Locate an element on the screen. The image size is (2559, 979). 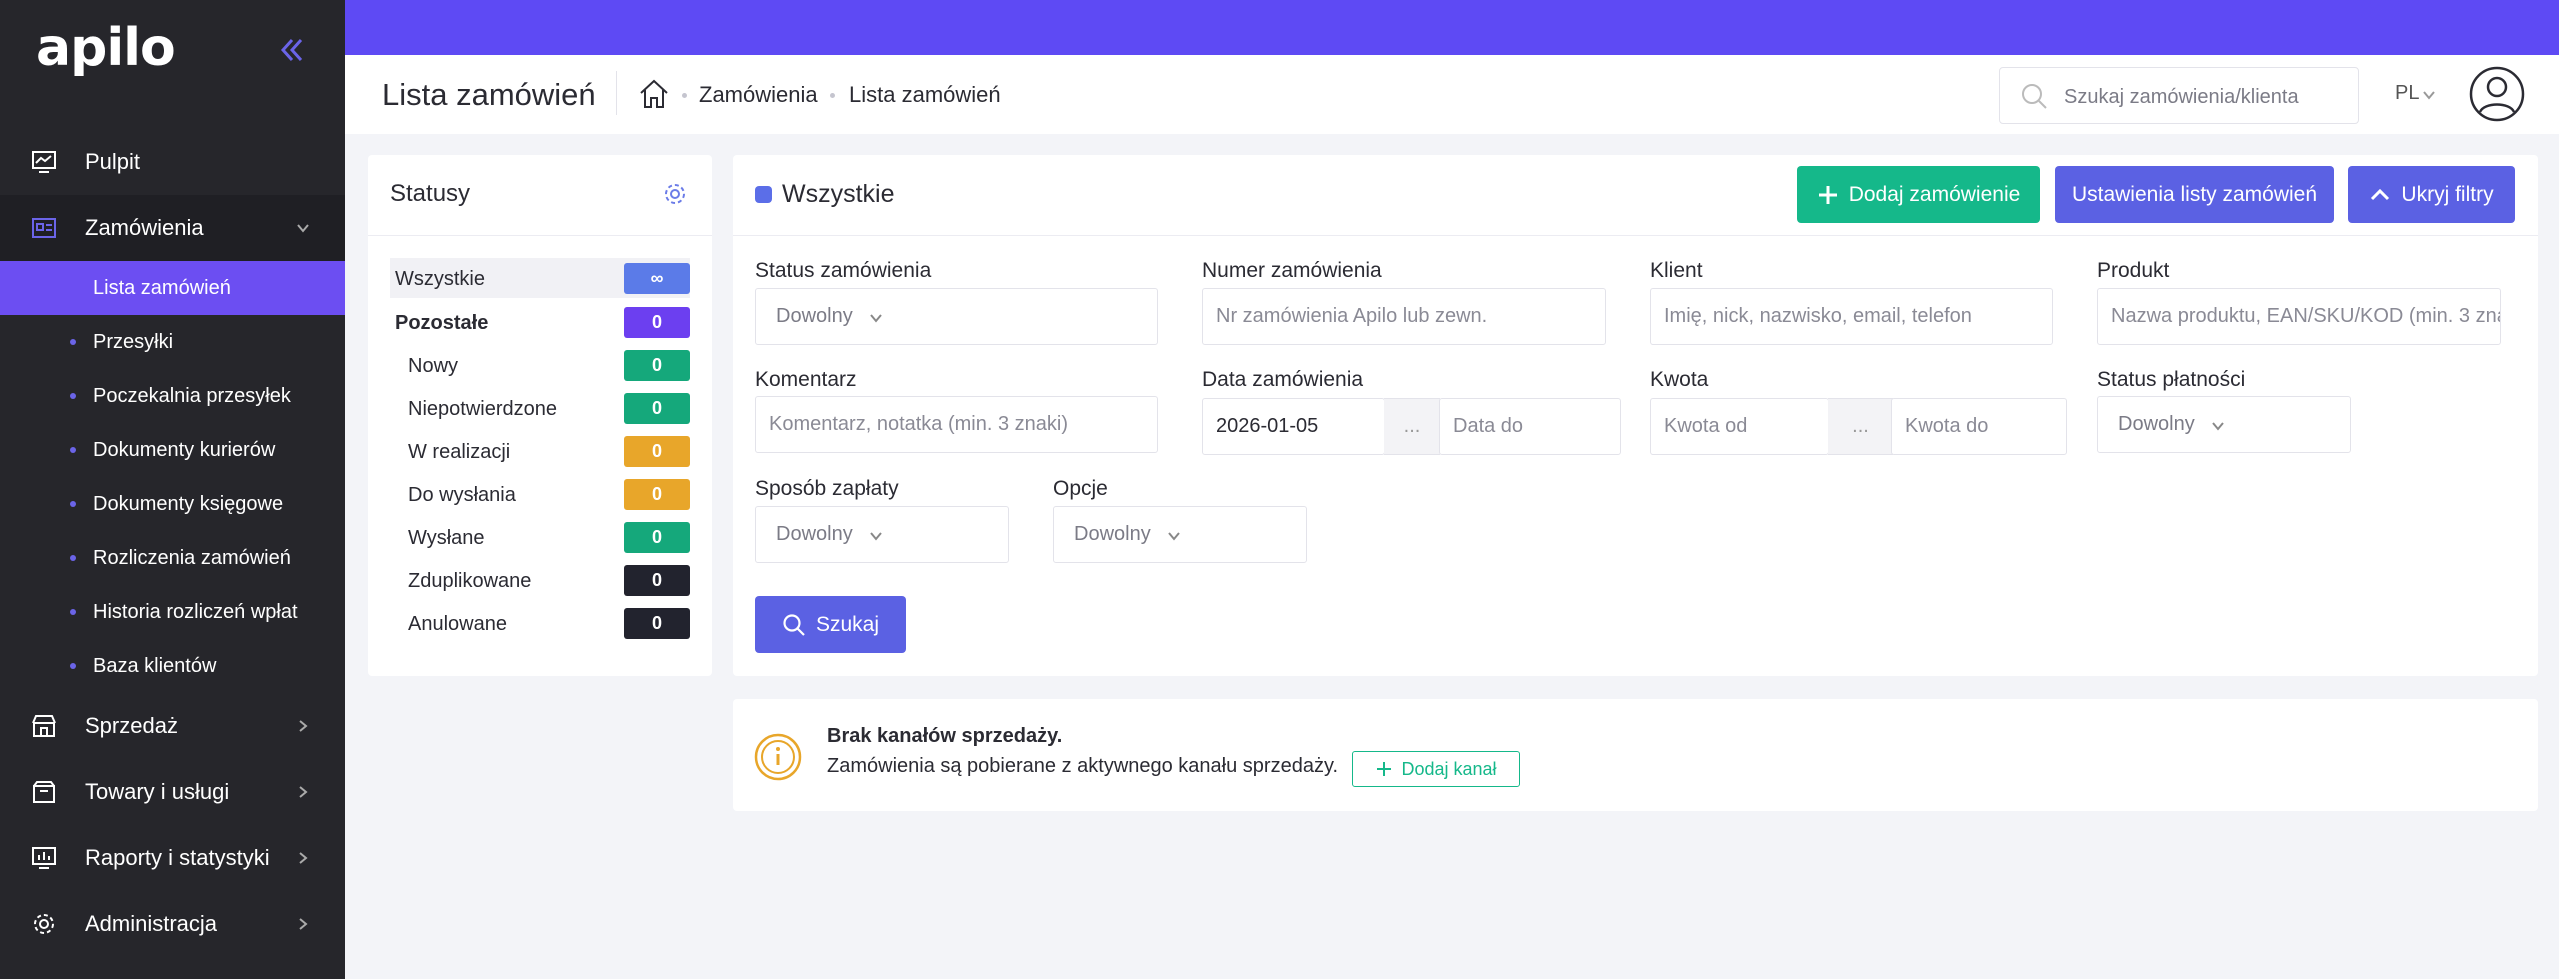
breadcrumb-separator is located at coordinates (684, 95).